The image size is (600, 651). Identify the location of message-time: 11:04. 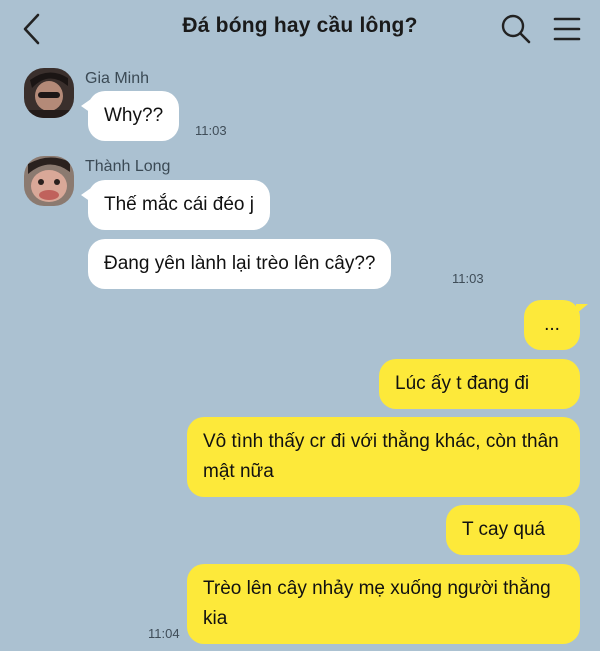
(164, 633).